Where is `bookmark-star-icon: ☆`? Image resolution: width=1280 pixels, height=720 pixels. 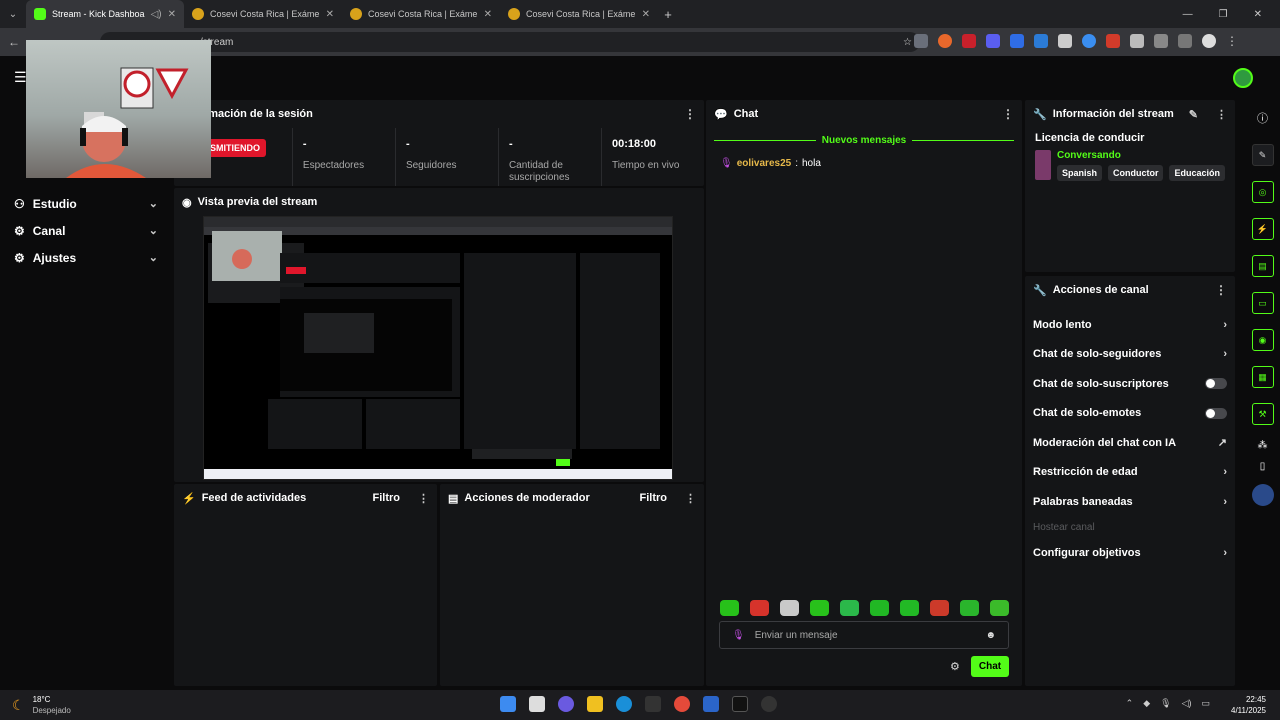
bookmark-star-icon: ☆ is located at coordinates (907, 42).